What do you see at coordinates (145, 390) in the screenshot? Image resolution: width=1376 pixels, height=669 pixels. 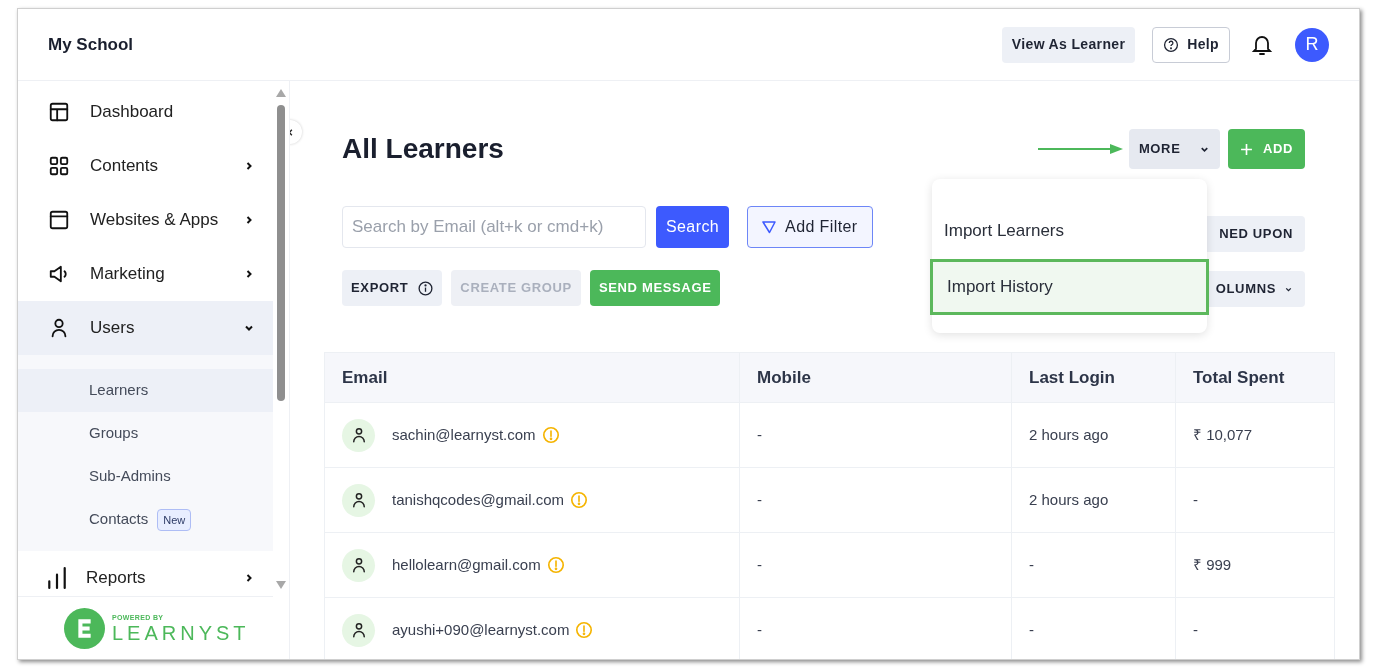 I see `sidebar-subitem: Learners` at bounding box center [145, 390].